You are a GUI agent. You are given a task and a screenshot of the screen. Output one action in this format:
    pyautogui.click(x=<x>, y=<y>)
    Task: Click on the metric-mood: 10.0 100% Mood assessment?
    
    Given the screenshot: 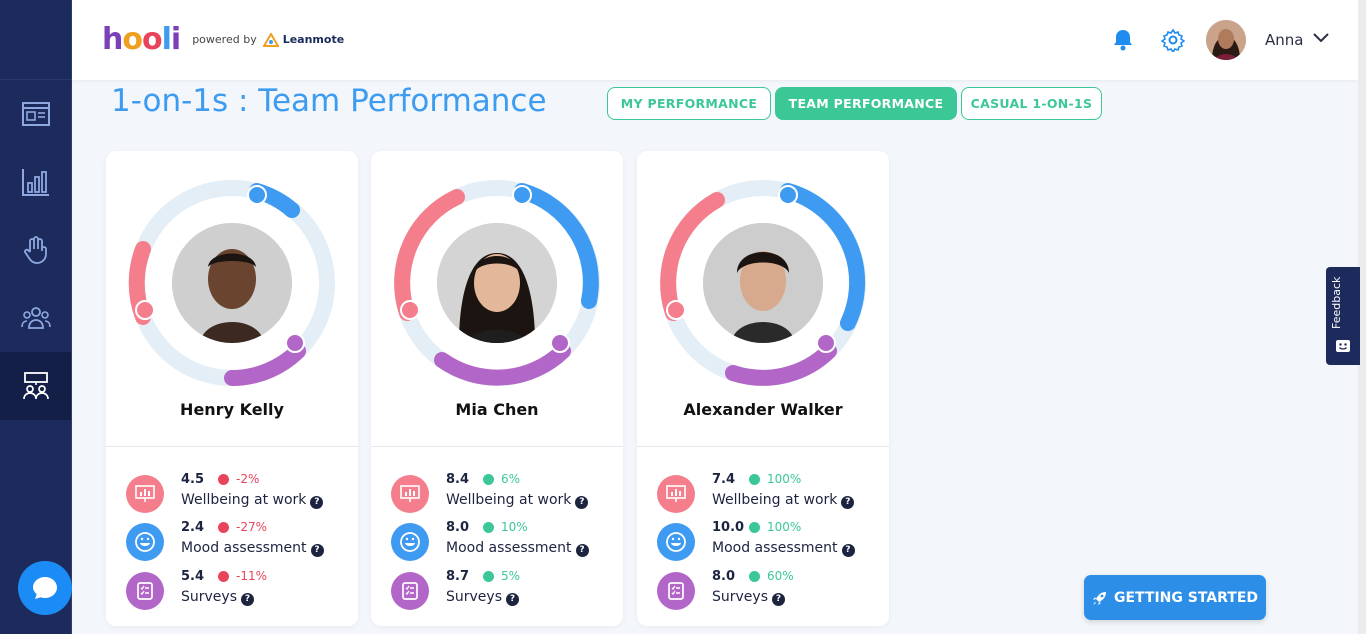 What is the action you would take?
    pyautogui.click(x=769, y=541)
    